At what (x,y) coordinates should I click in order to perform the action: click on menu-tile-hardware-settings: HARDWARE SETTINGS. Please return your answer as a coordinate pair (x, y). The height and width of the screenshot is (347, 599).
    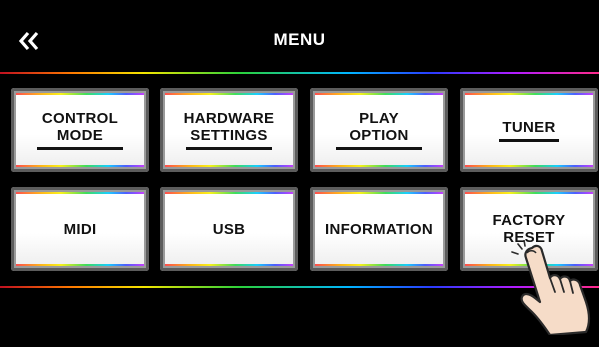
    Looking at the image, I should click on (229, 130).